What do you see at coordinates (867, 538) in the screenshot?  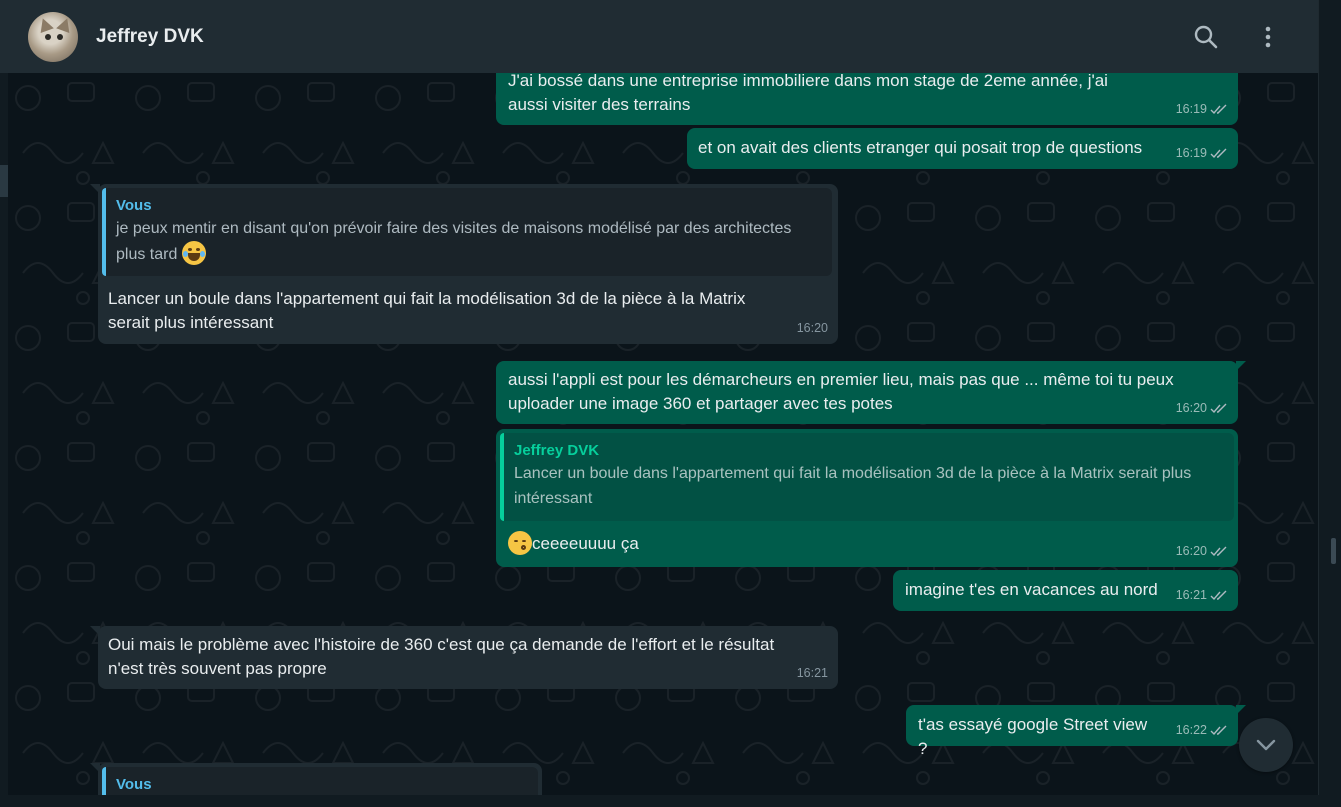 I see `message-text-row: ceeeeuuuu ça` at bounding box center [867, 538].